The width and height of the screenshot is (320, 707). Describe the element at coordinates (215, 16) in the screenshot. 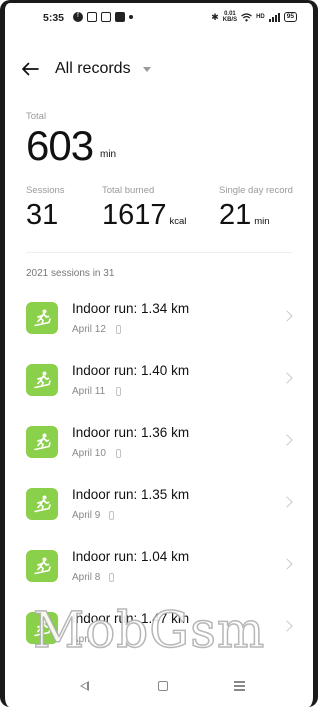

I see `bluetooth-icon: ✱` at that location.